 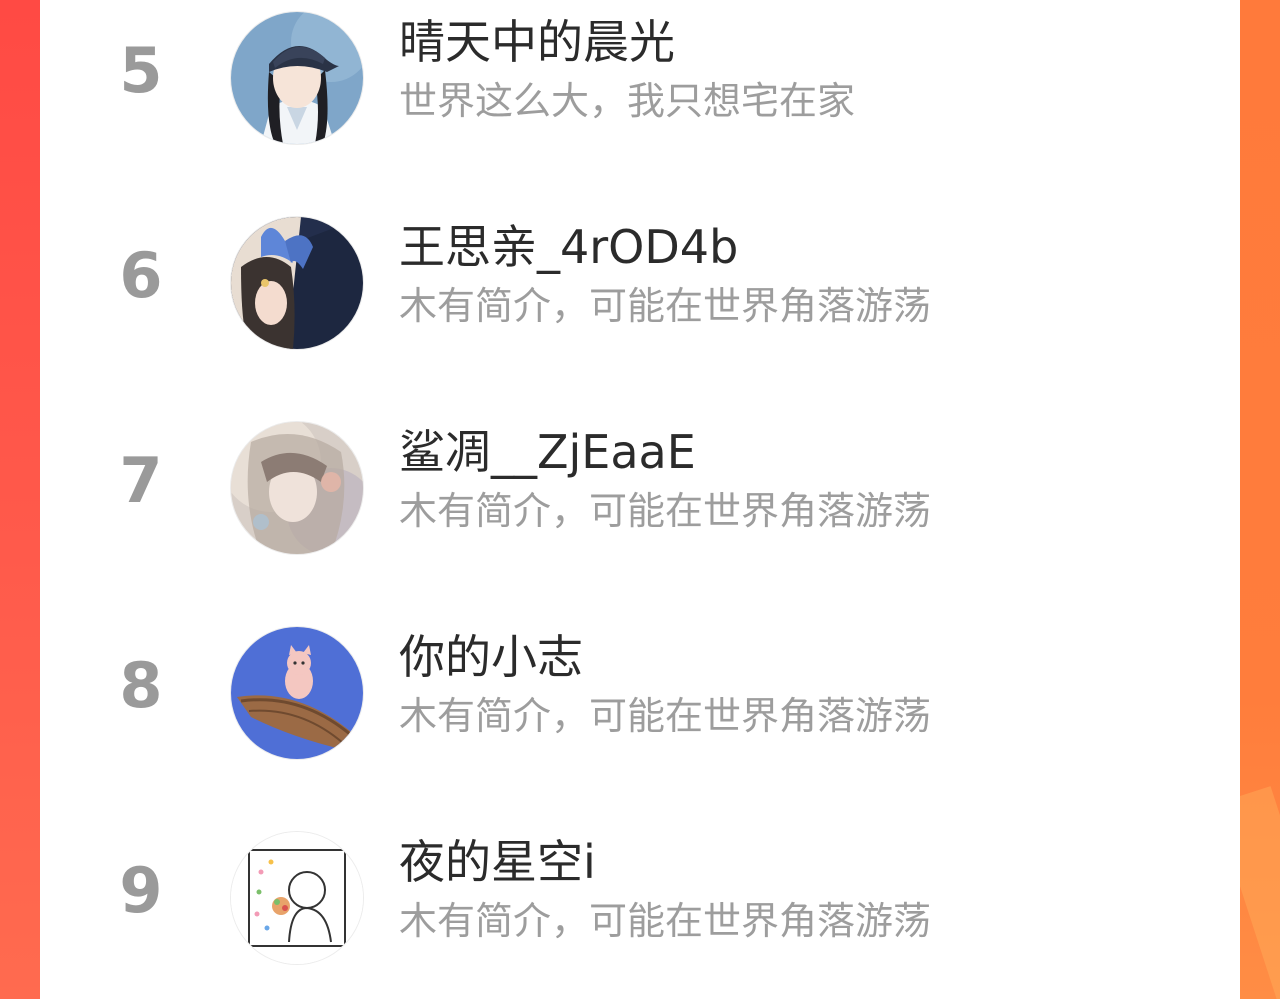 I want to click on left-gradient-border, so click(x=20, y=499).